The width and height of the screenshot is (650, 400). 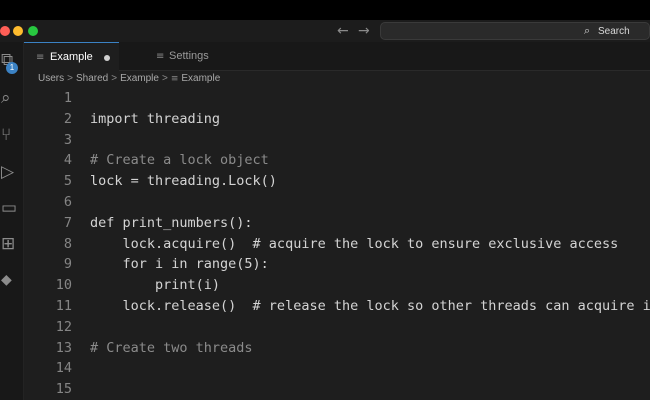 What do you see at coordinates (337, 181) in the screenshot?
I see `code-line: 5 lock = threading.Lock()` at bounding box center [337, 181].